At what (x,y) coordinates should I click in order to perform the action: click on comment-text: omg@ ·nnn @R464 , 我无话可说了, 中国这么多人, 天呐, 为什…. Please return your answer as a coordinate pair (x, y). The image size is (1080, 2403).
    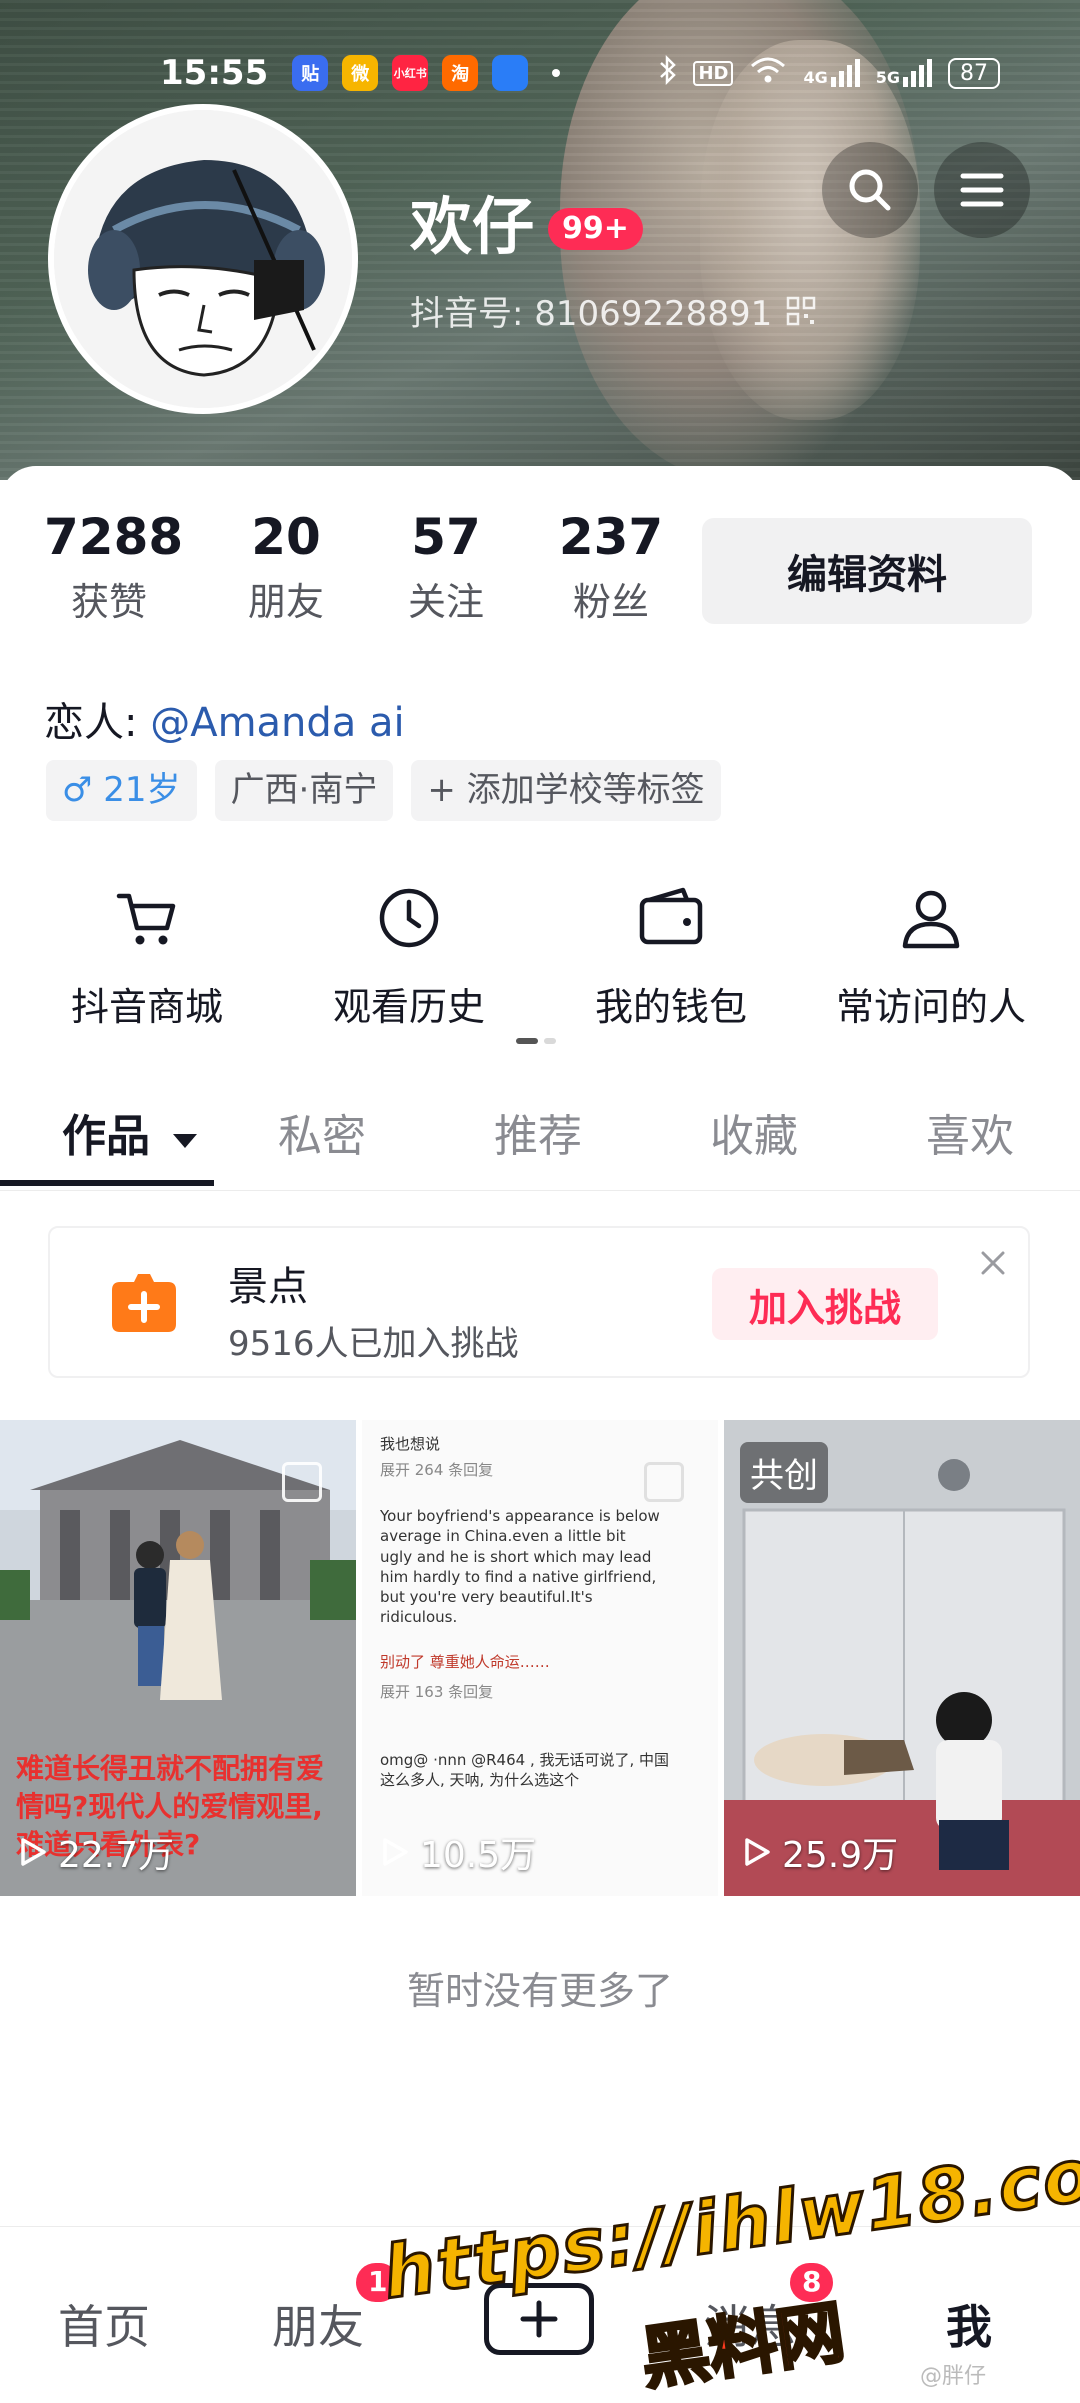
    Looking at the image, I should click on (525, 1770).